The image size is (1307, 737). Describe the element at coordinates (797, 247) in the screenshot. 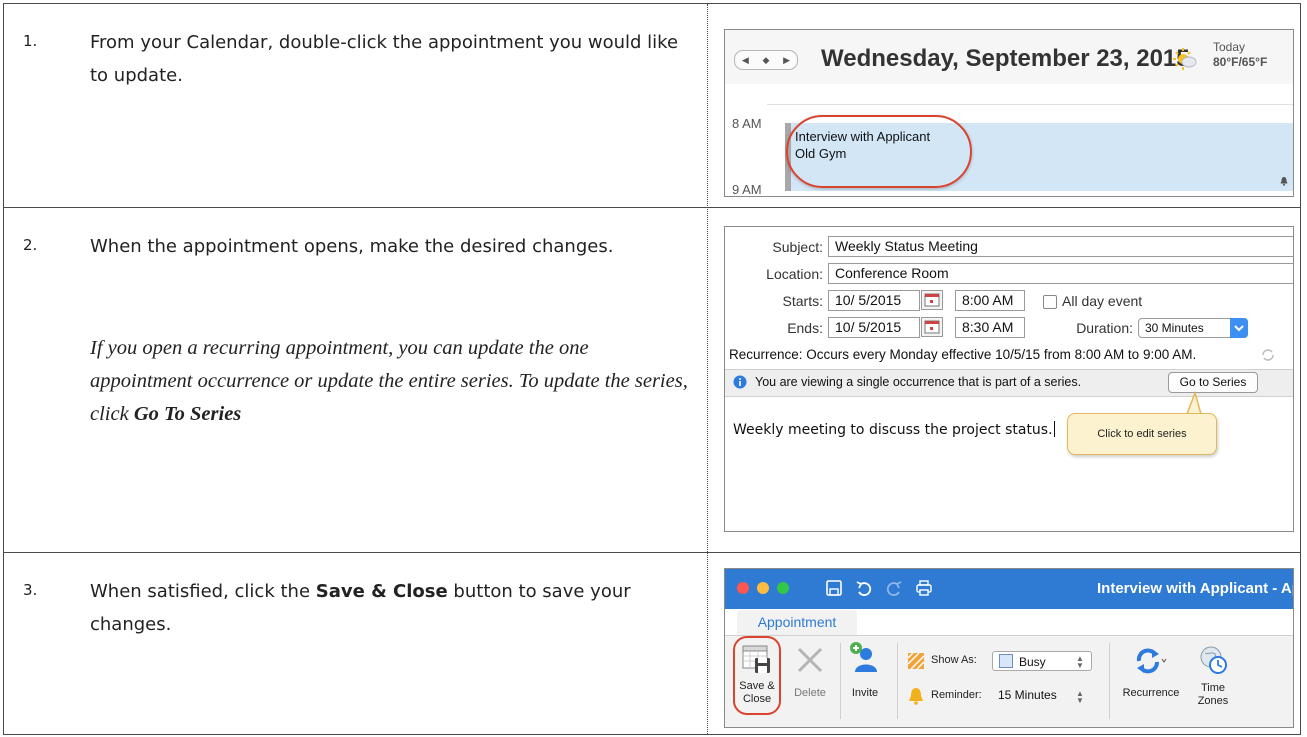

I see `subject-label: Subject:` at that location.